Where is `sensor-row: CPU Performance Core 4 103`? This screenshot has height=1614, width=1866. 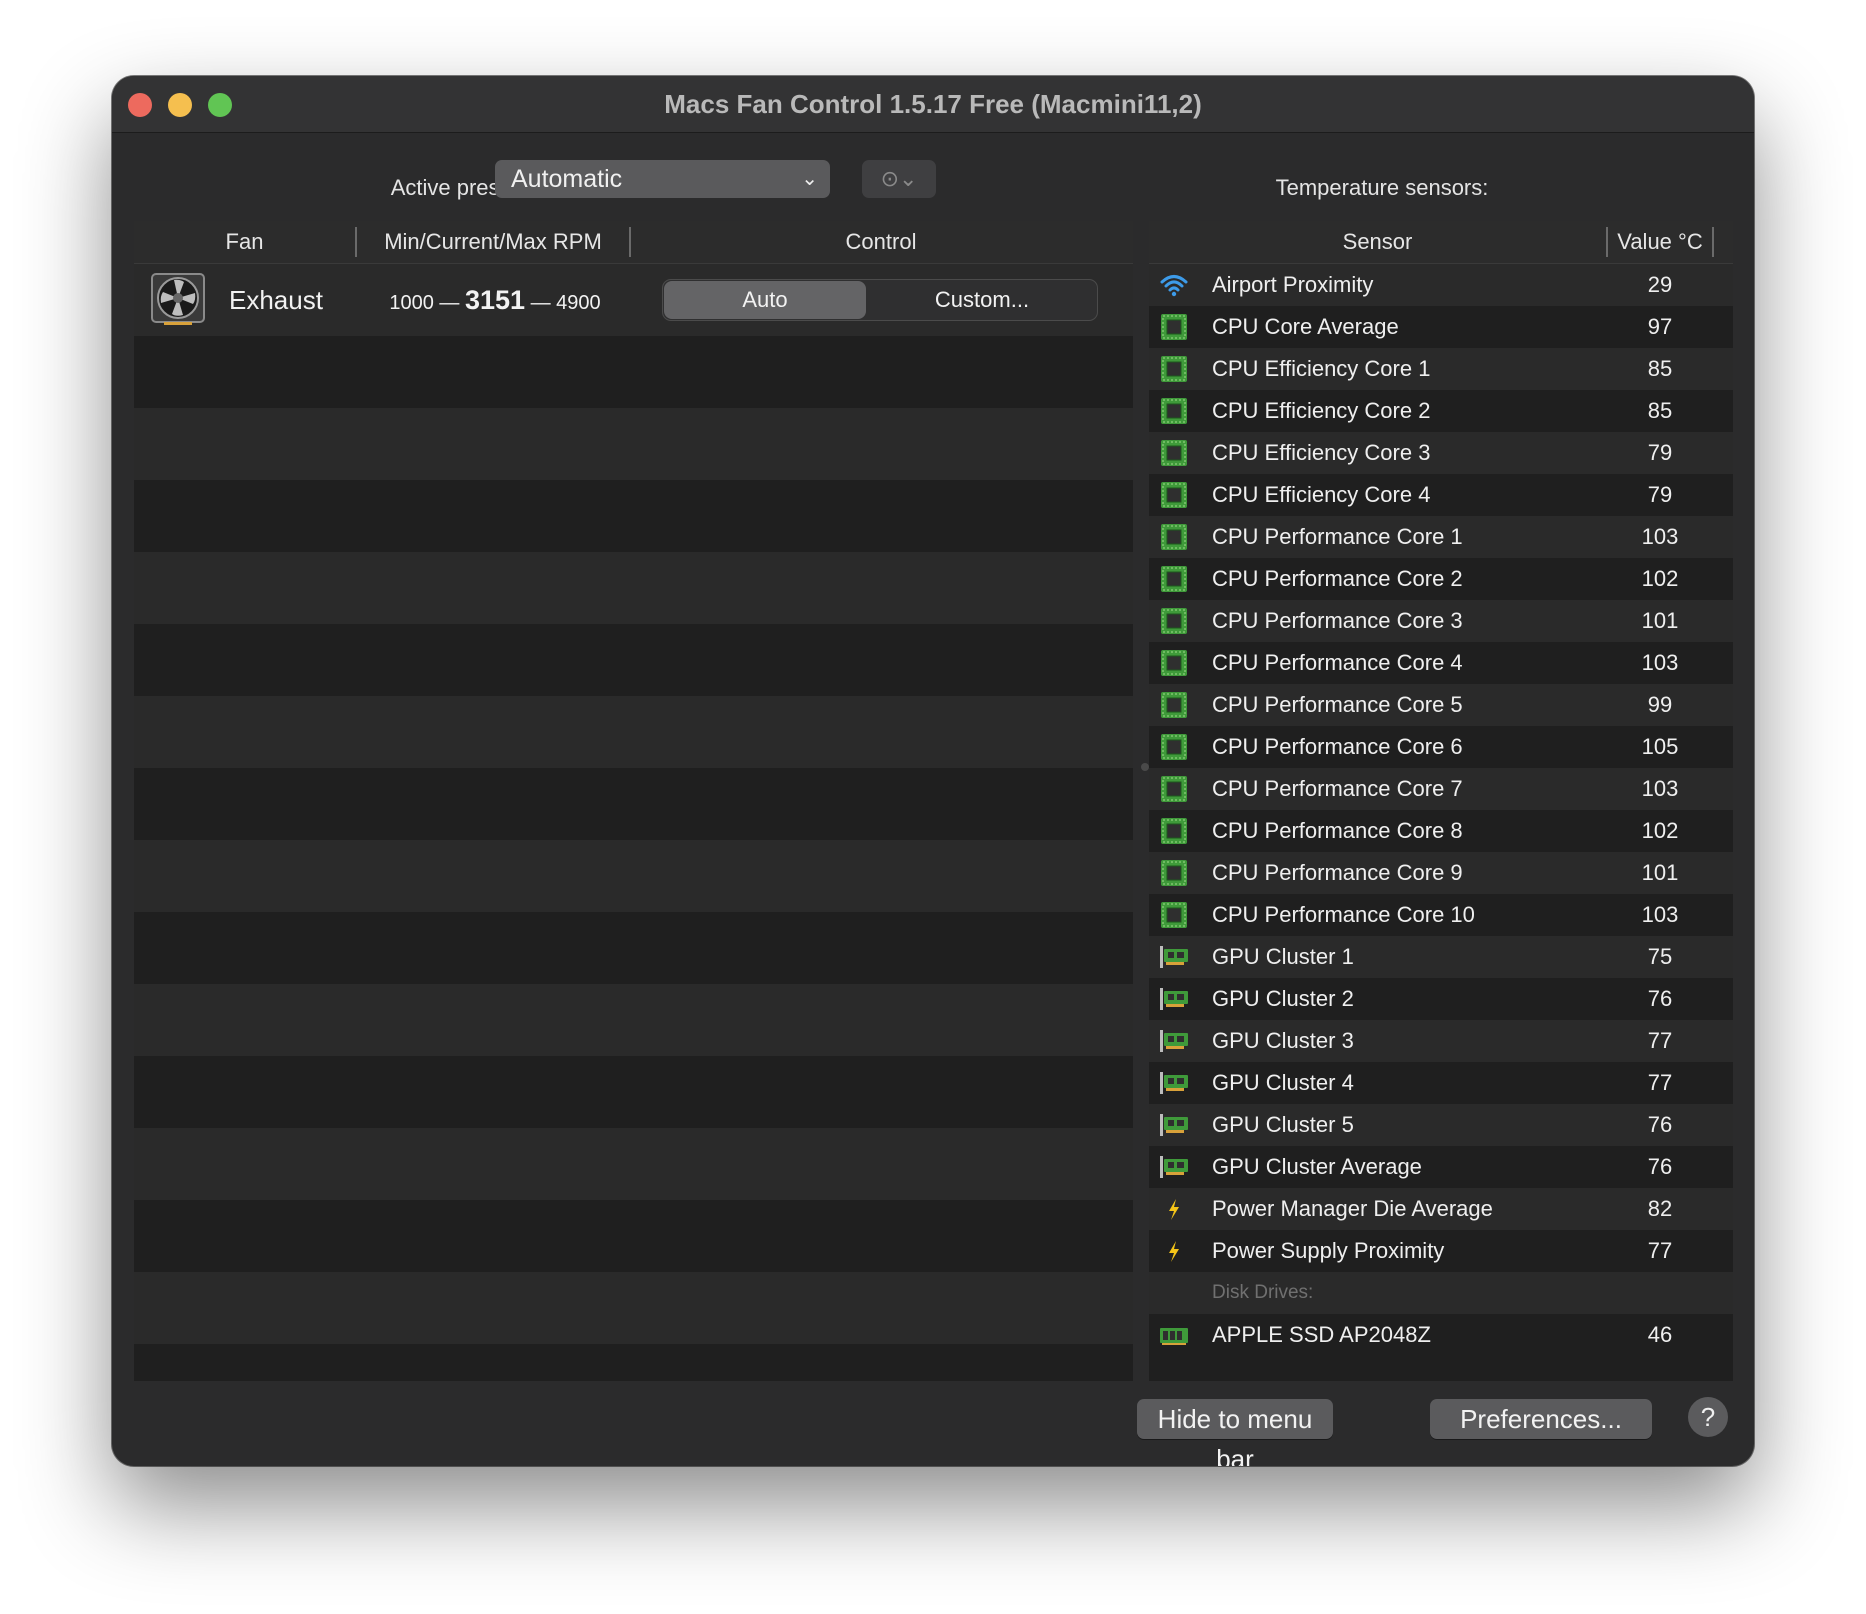 sensor-row: CPU Performance Core 4 103 is located at coordinates (1441, 663).